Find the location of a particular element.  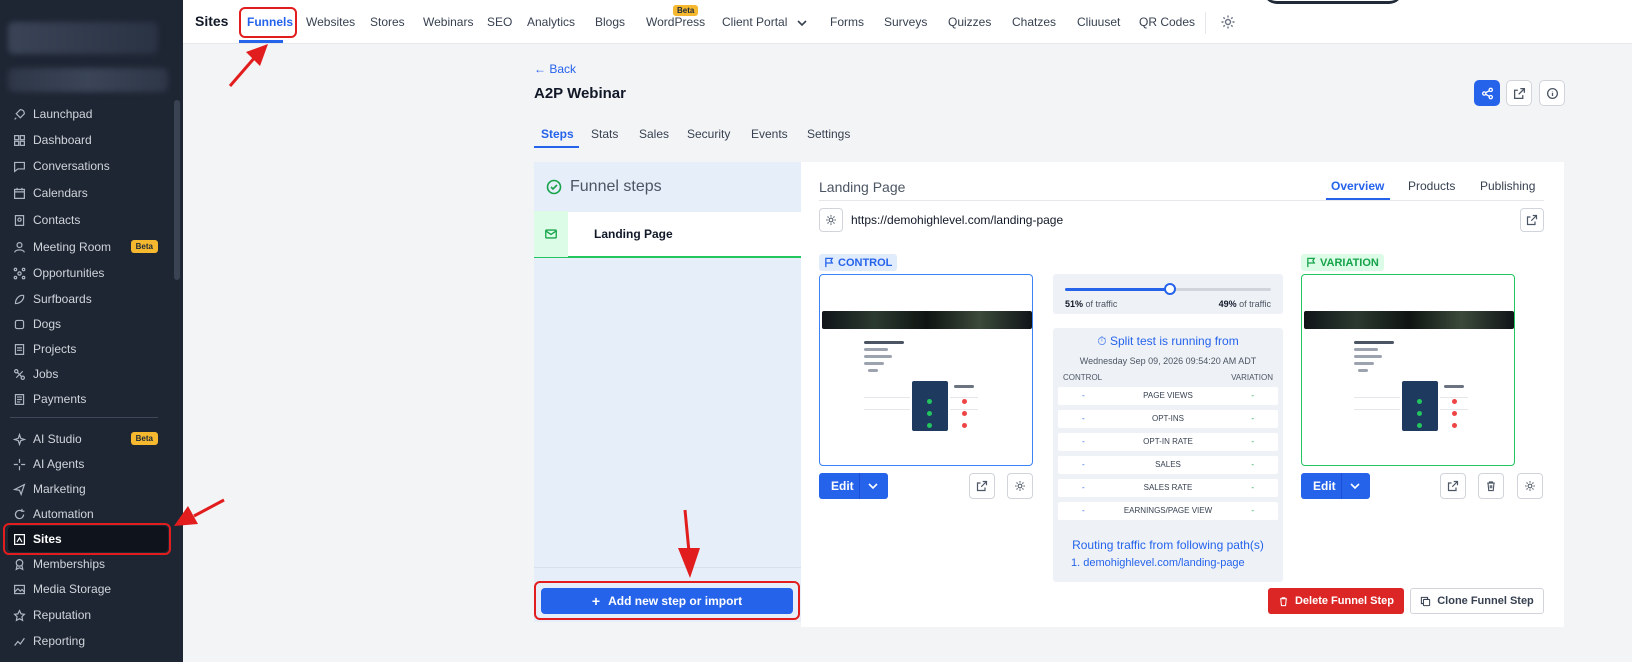

tab-stats: Stats is located at coordinates (604, 134).